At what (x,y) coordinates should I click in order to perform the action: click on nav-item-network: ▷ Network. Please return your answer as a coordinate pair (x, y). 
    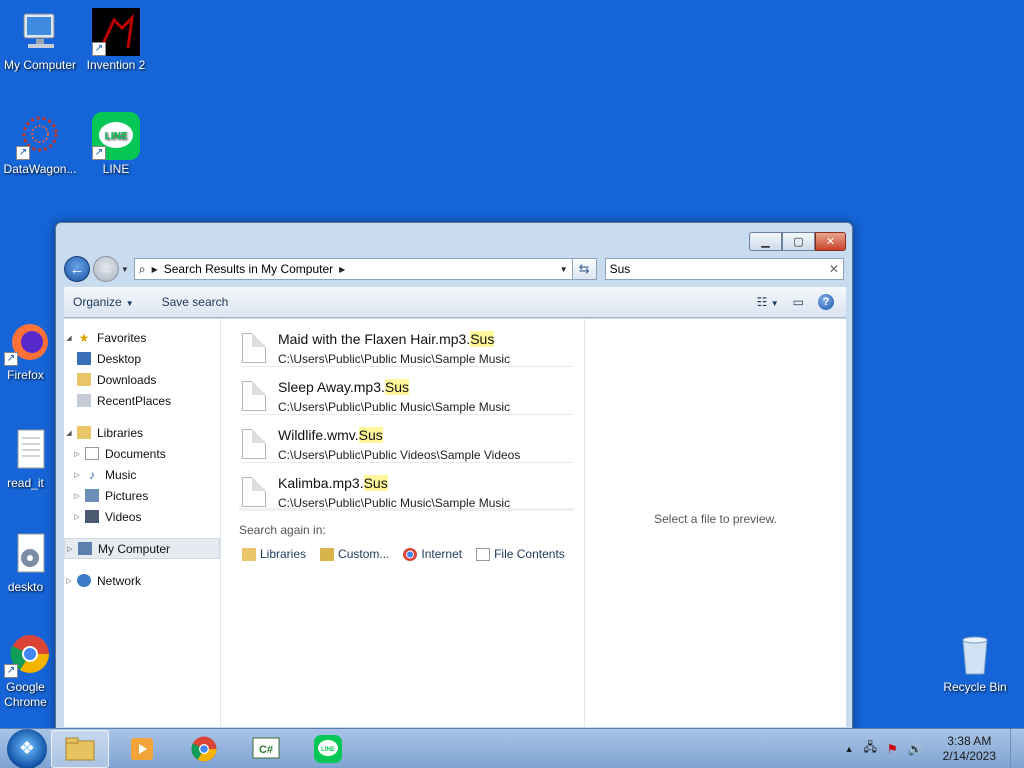
    Looking at the image, I should click on (142, 580).